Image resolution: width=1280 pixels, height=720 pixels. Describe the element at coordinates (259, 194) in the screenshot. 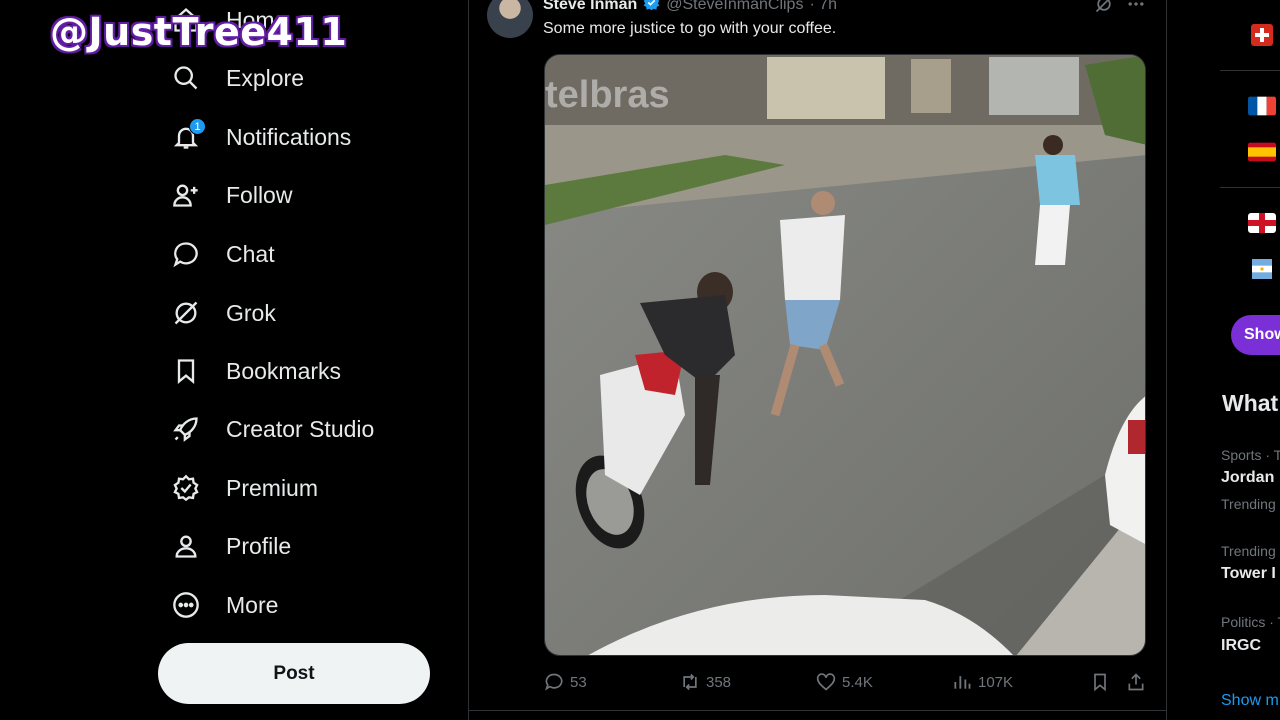

I see `nav-label-follow: Follow` at that location.